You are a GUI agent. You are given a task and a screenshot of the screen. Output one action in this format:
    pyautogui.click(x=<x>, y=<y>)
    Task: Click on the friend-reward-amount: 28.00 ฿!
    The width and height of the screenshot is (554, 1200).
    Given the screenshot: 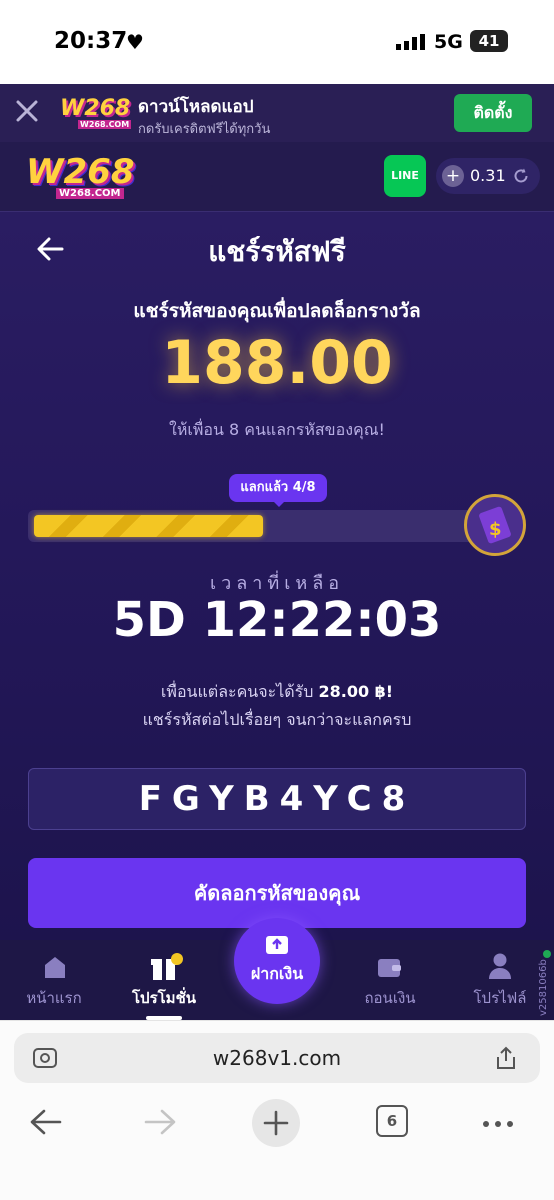 What is the action you would take?
    pyautogui.click(x=356, y=691)
    